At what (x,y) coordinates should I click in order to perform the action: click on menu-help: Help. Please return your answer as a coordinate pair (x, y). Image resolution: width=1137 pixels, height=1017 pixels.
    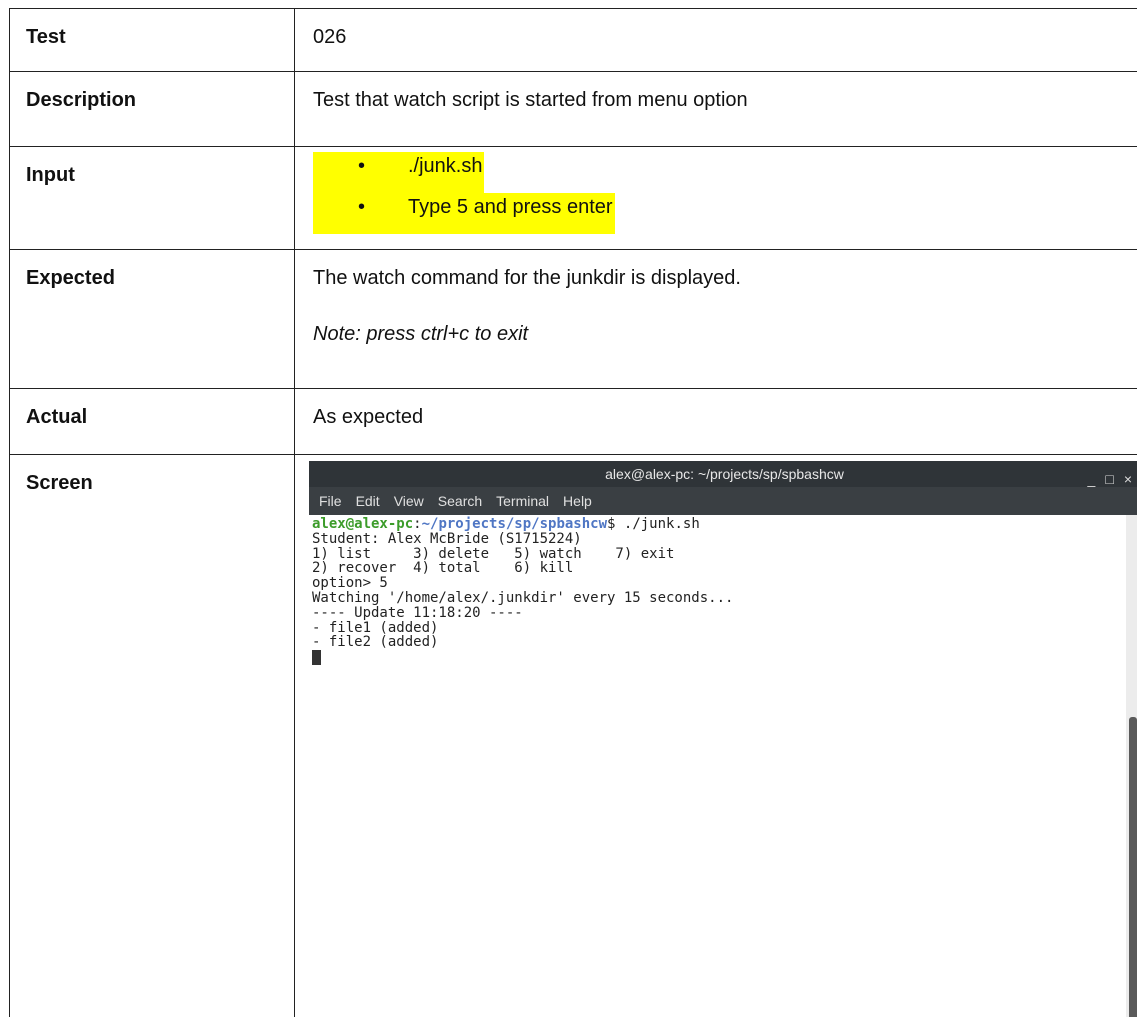
    Looking at the image, I should click on (577, 501).